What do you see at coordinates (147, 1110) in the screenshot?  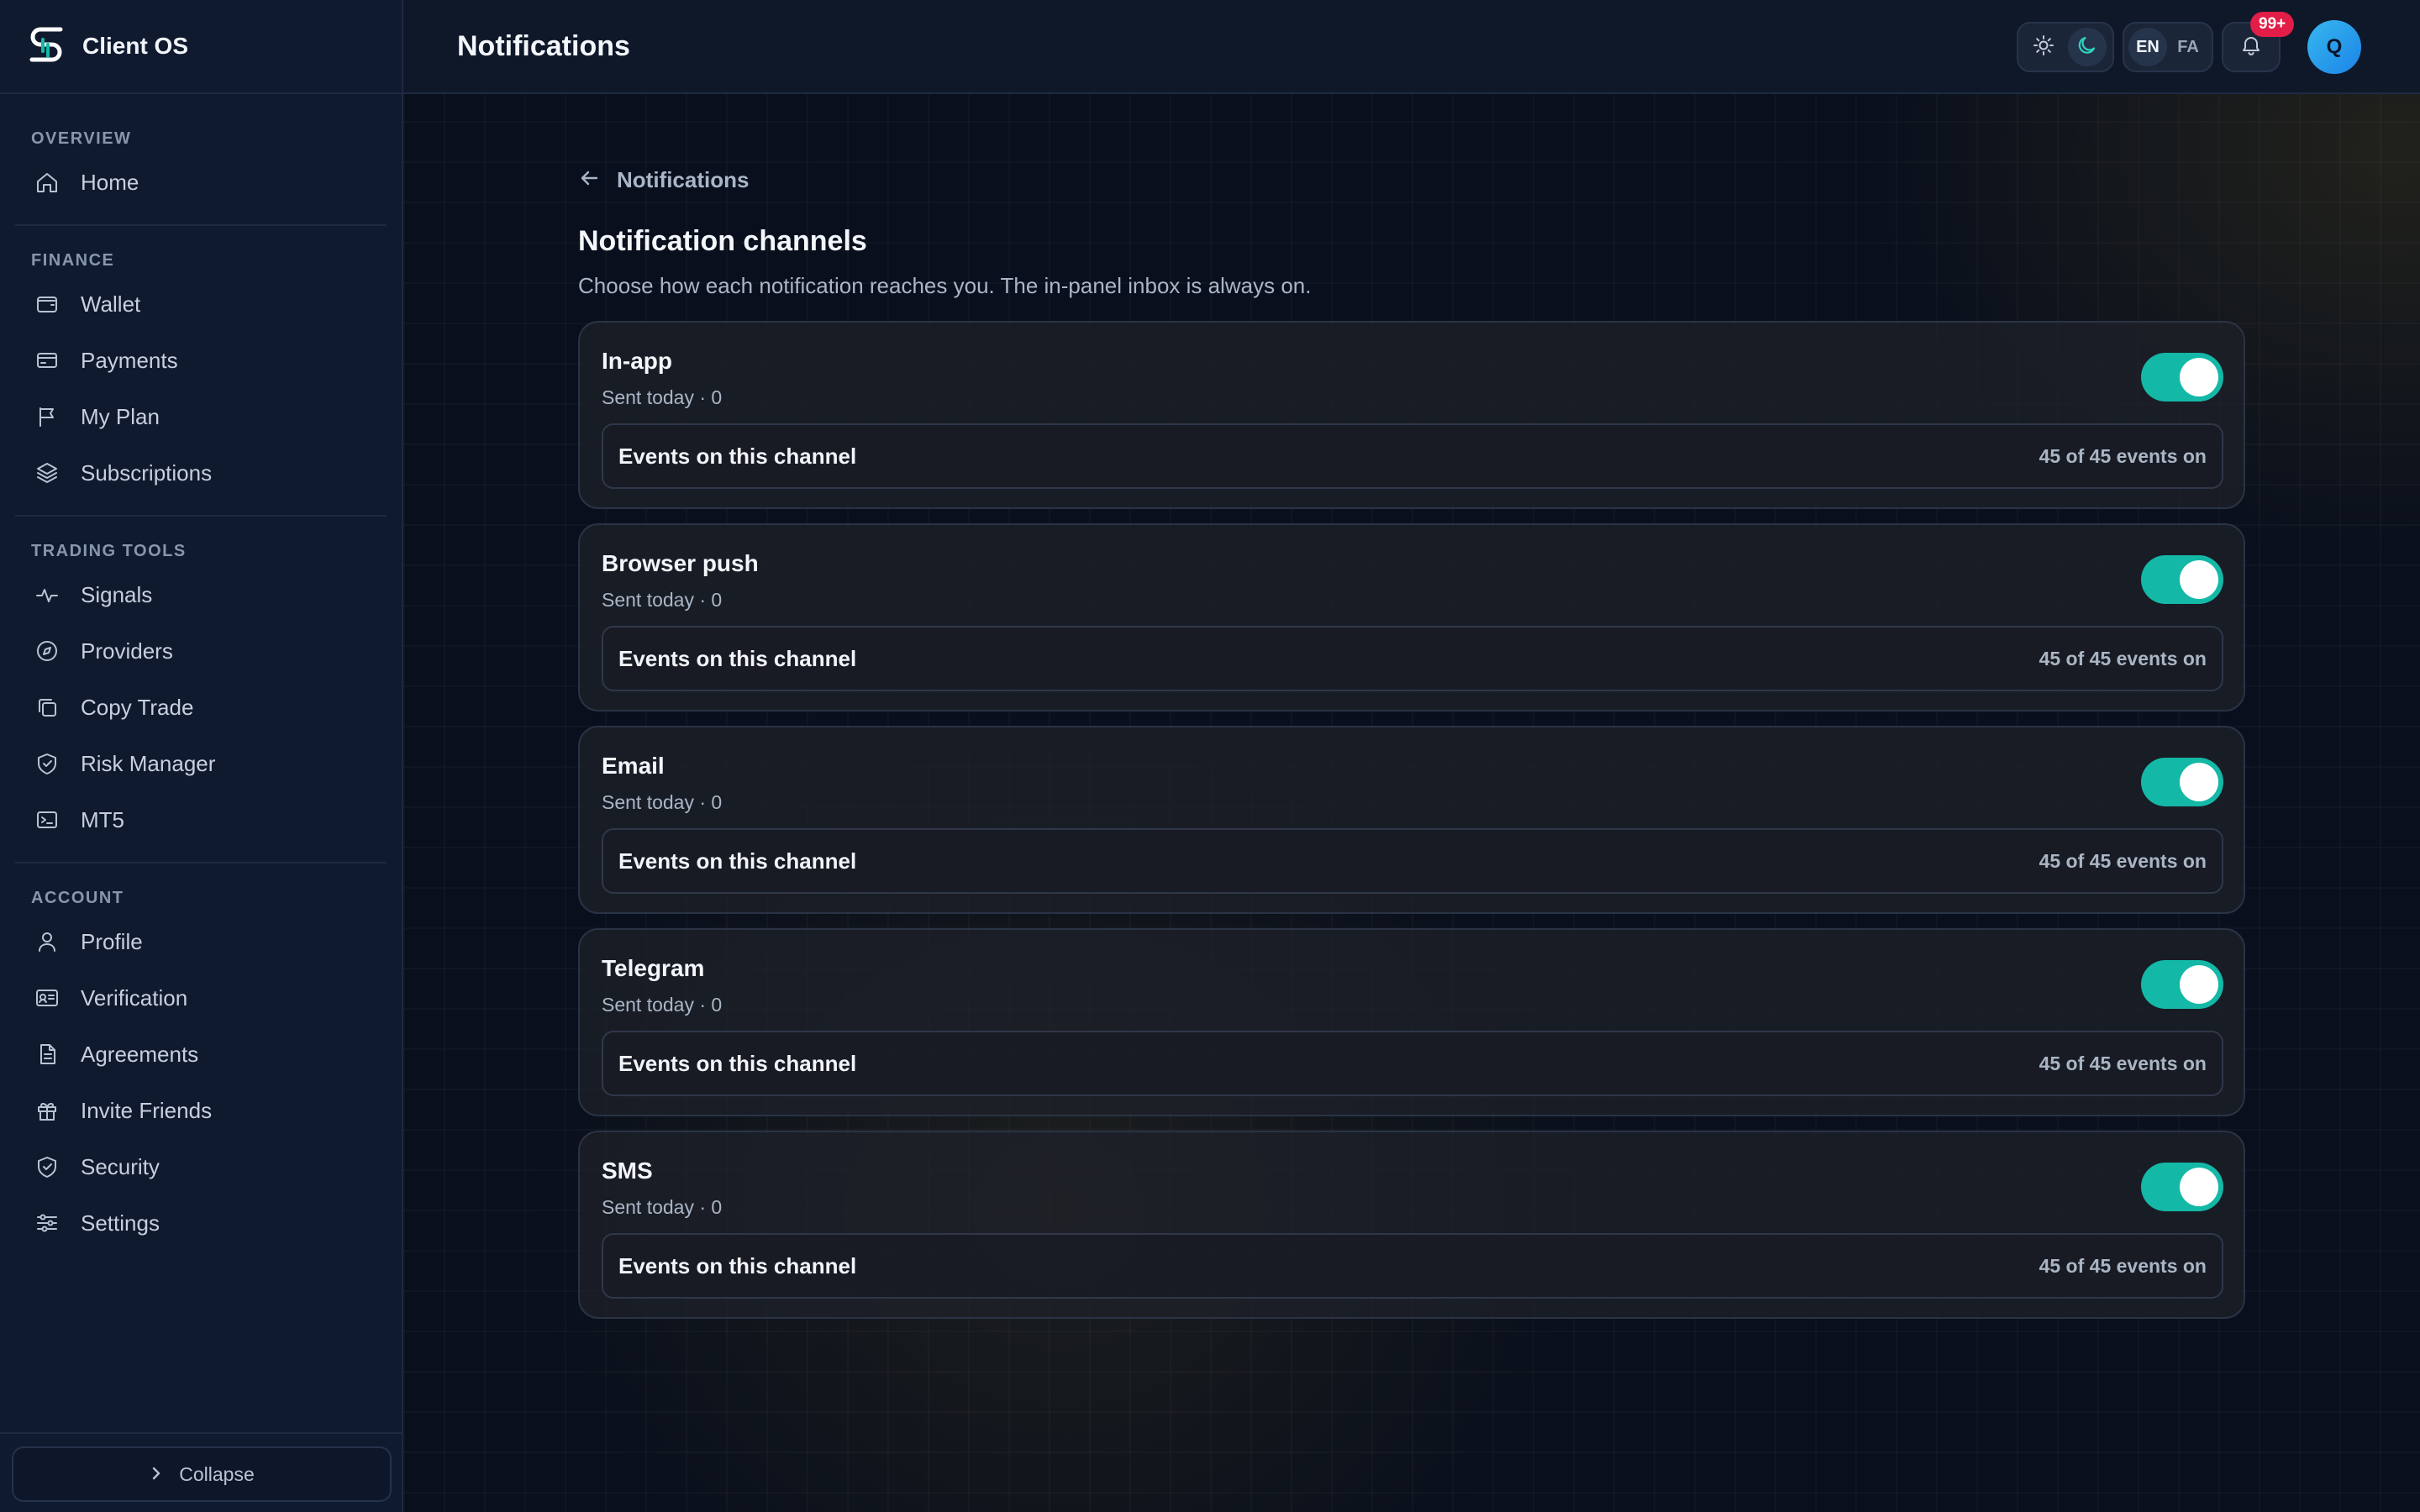 I see `sidebar-item-label: Invite Friends` at bounding box center [147, 1110].